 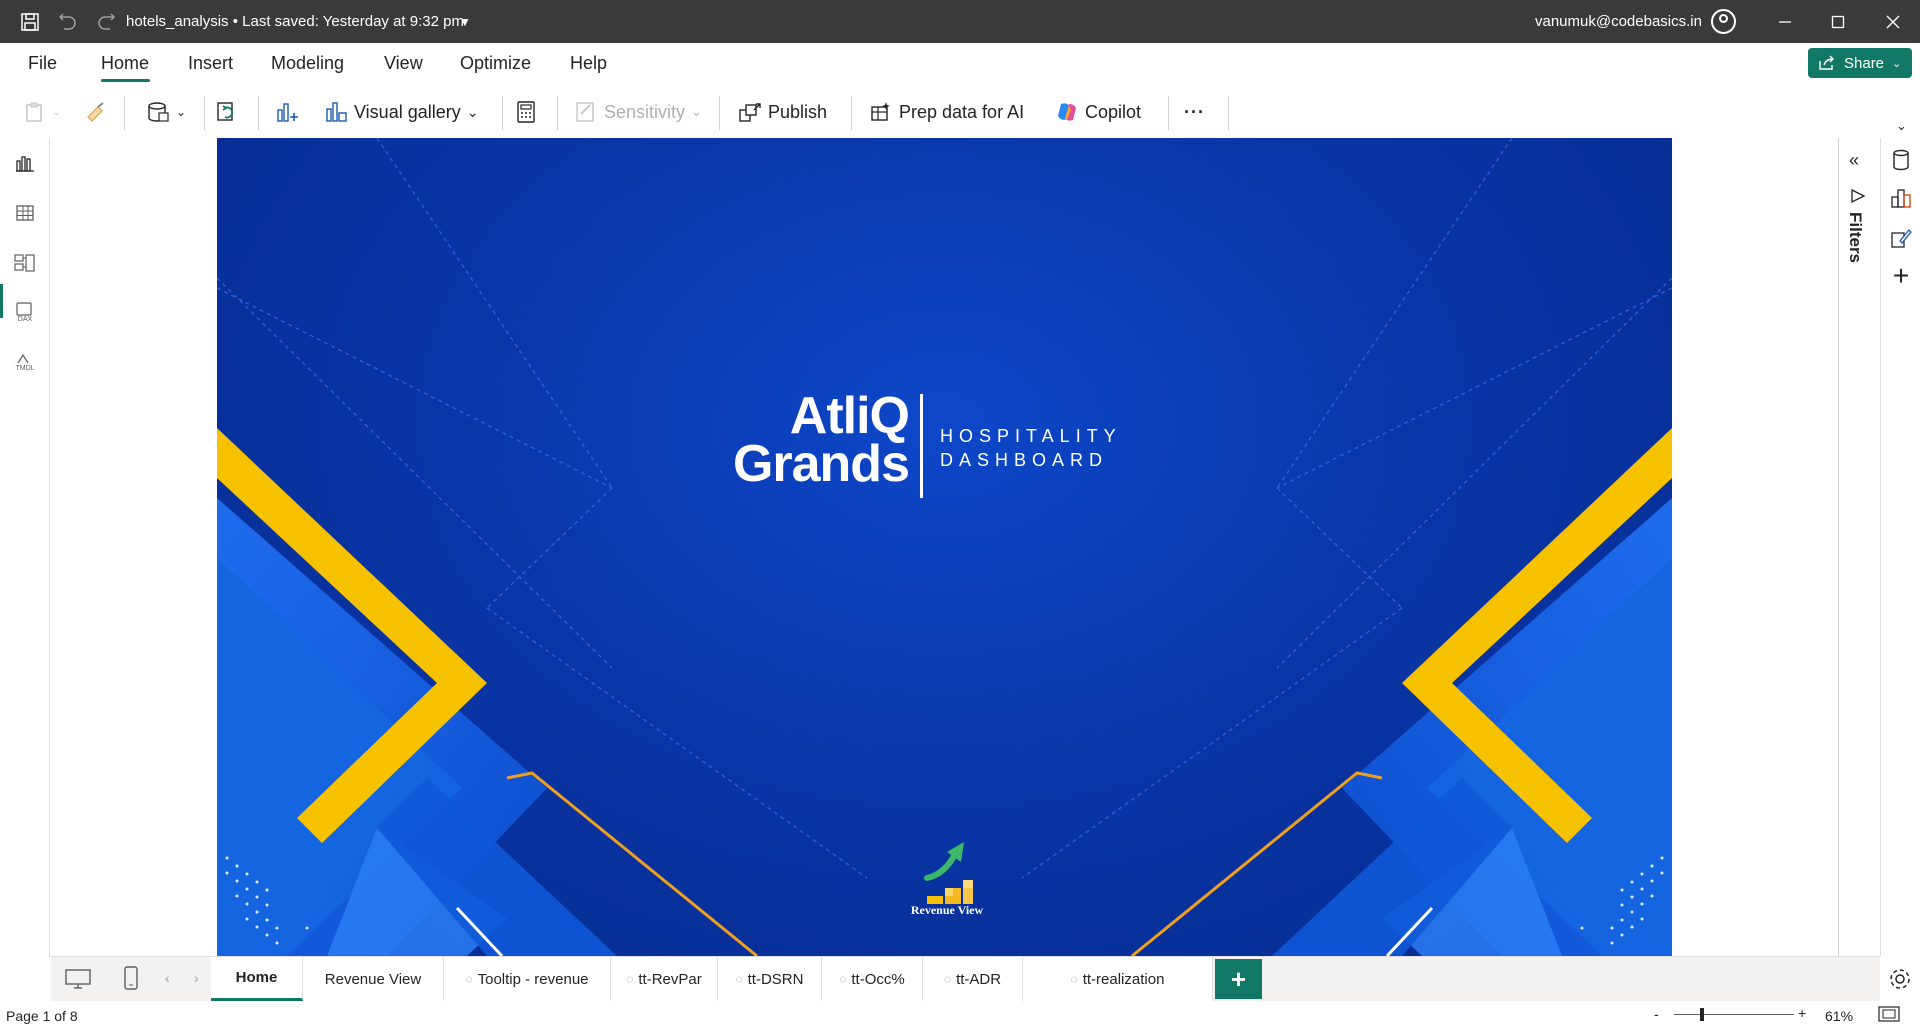 What do you see at coordinates (68, 22) in the screenshot?
I see `undo-icon` at bounding box center [68, 22].